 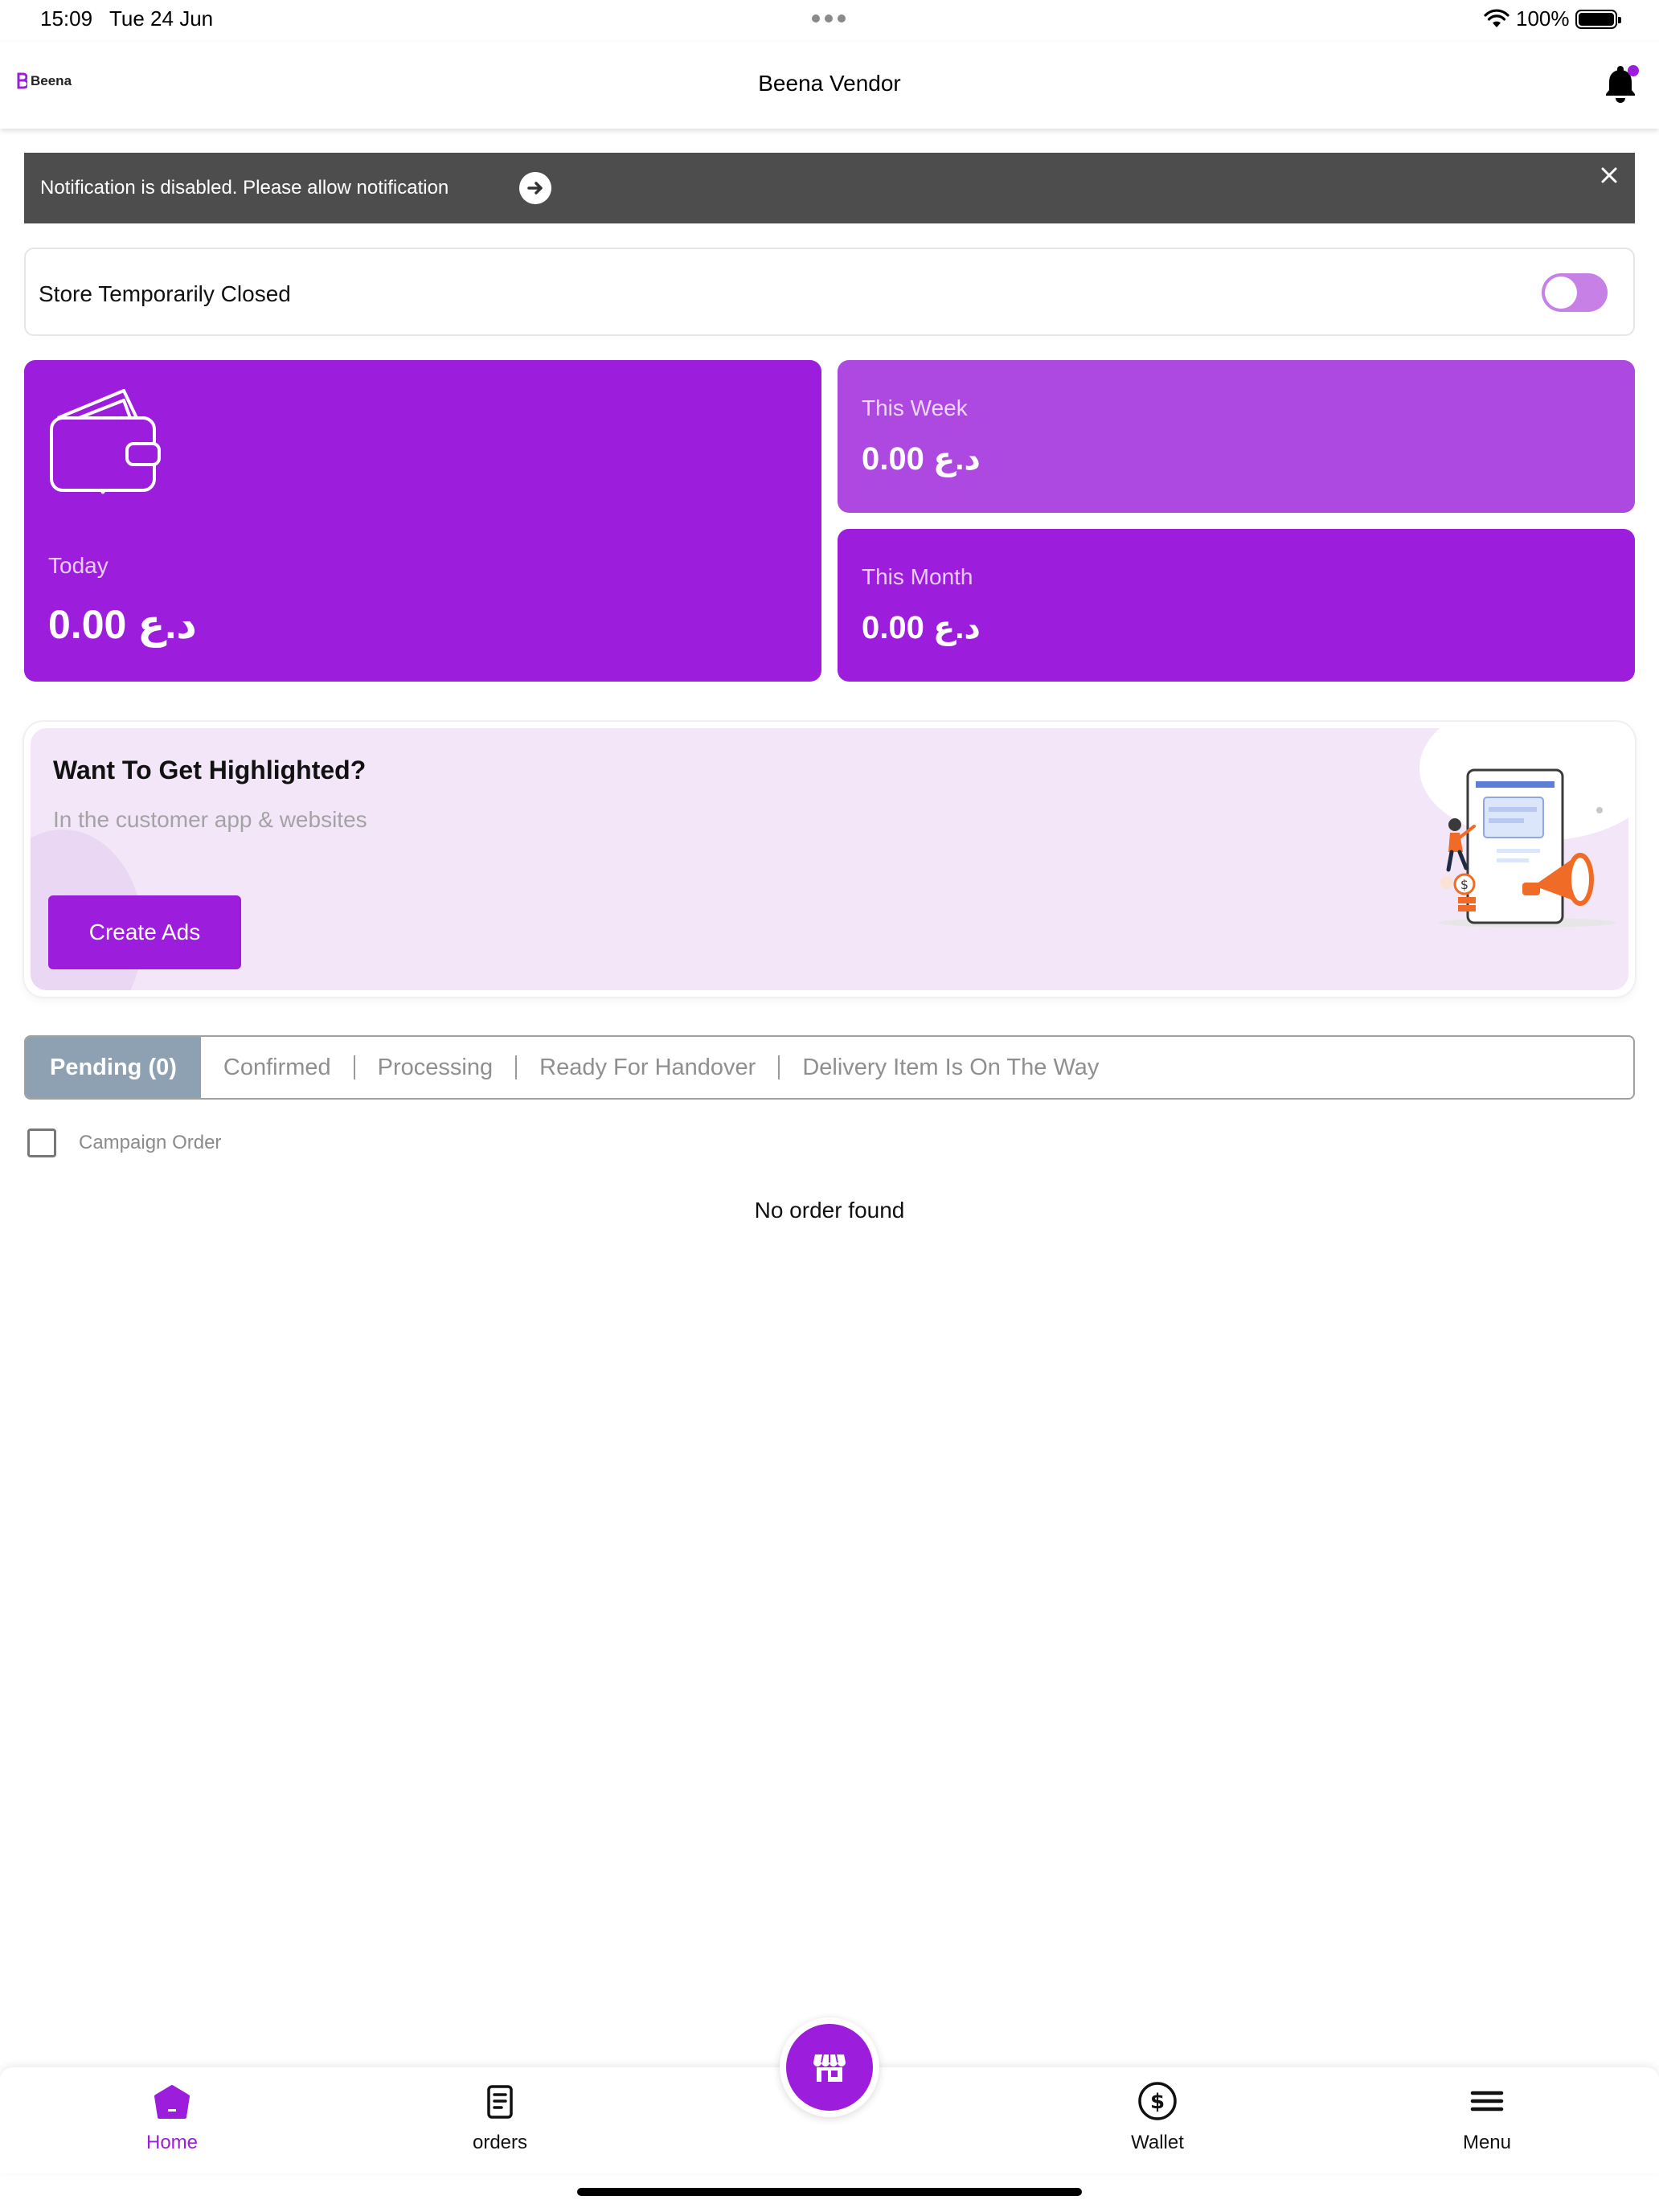 What do you see at coordinates (1527, 848) in the screenshot?
I see `advertising-illustration: $` at bounding box center [1527, 848].